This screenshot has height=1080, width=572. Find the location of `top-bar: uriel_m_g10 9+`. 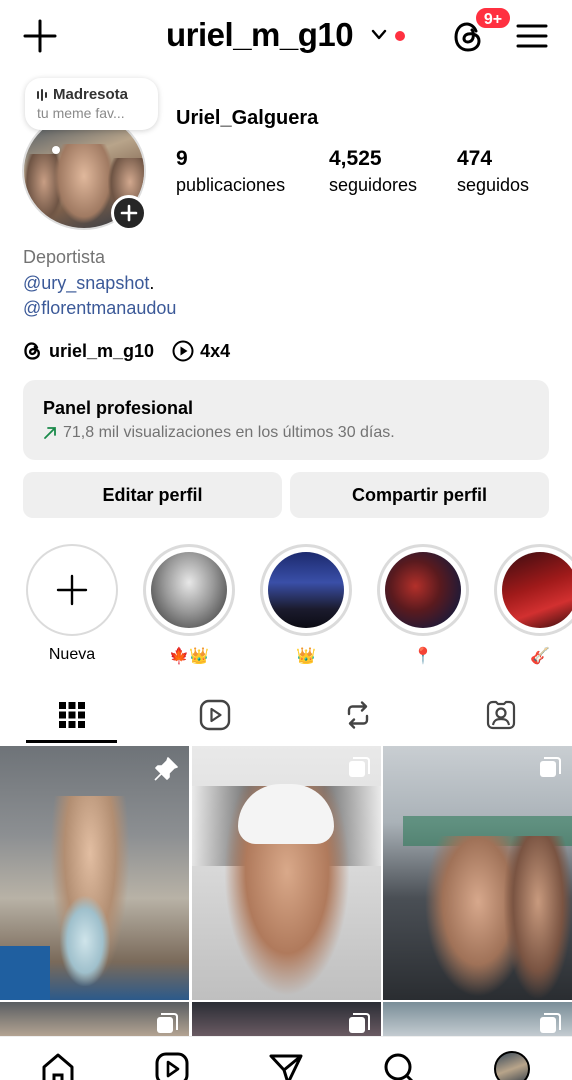

top-bar: uriel_m_g10 9+ is located at coordinates (286, 37).